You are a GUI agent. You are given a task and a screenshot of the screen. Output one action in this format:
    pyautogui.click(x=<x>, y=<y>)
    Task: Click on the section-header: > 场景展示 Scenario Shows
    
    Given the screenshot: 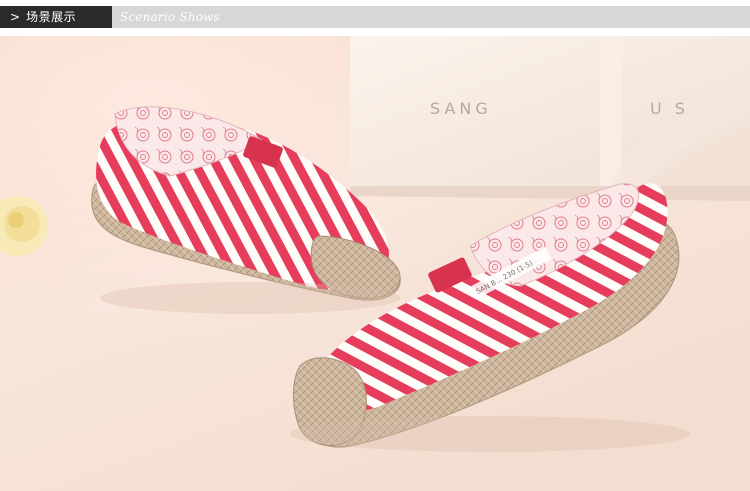 What is the action you would take?
    pyautogui.click(x=375, y=18)
    